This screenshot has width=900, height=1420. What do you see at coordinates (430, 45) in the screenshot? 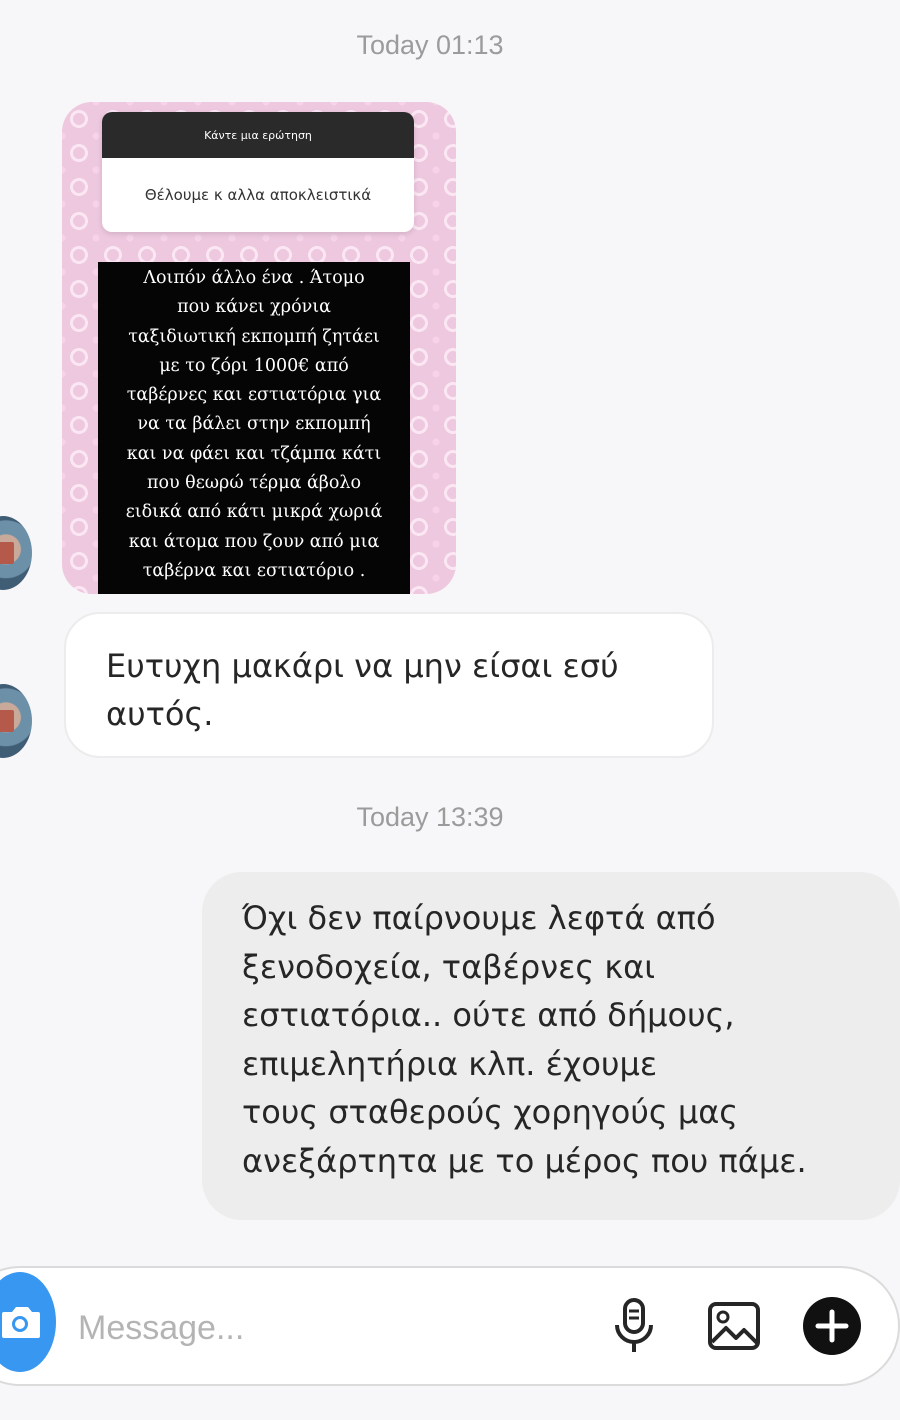
I see `timestamp: Today 01:13` at bounding box center [430, 45].